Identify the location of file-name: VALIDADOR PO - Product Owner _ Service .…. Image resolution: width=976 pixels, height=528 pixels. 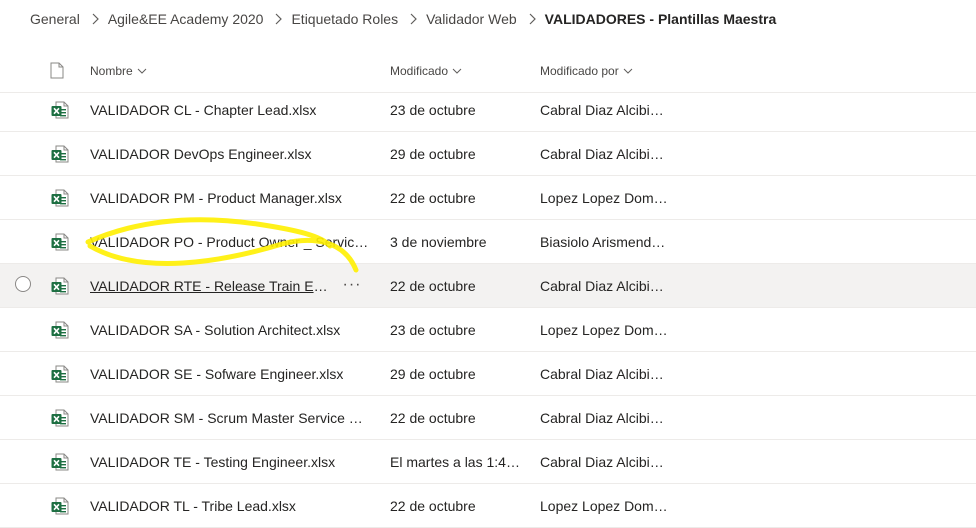
(230, 242).